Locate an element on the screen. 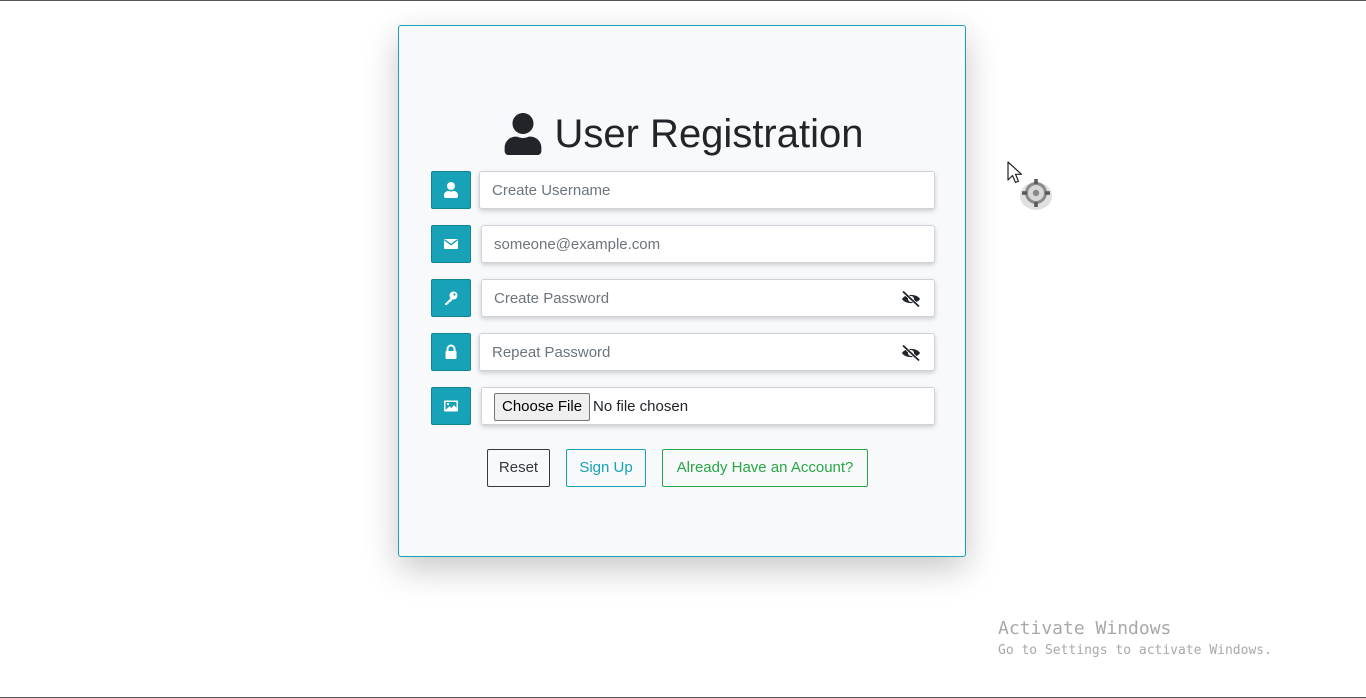 This screenshot has width=1366, height=698. repeat-password-row is located at coordinates (683, 352).